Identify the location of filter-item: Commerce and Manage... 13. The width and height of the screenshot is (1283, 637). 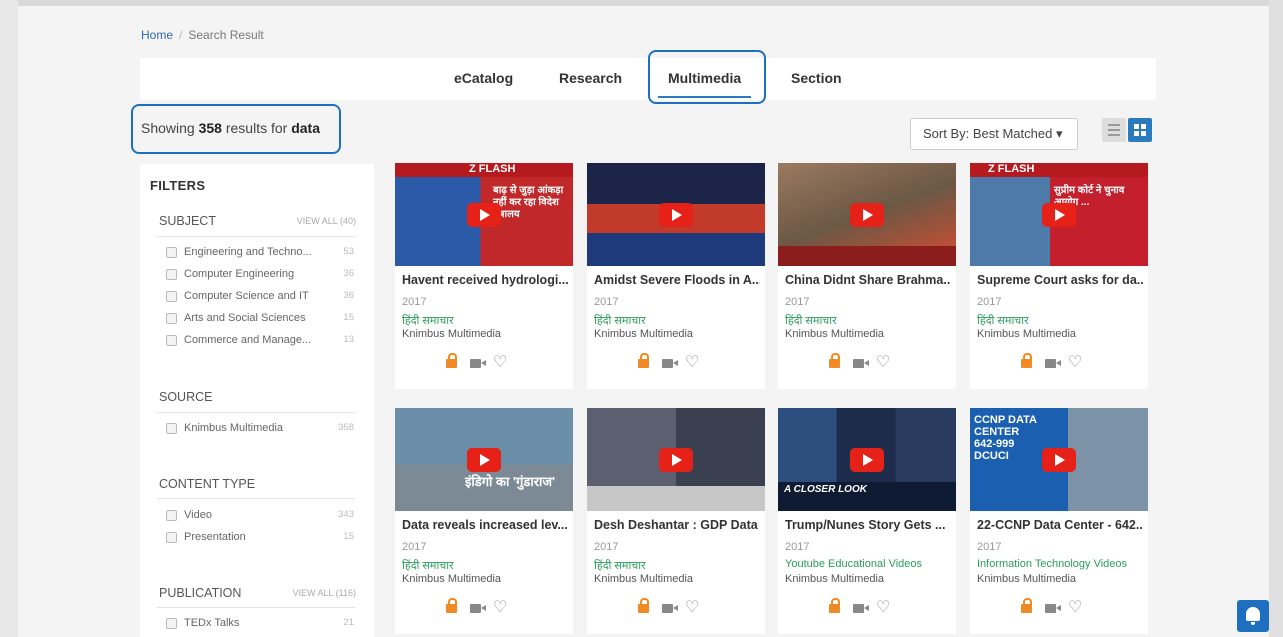
(261, 342).